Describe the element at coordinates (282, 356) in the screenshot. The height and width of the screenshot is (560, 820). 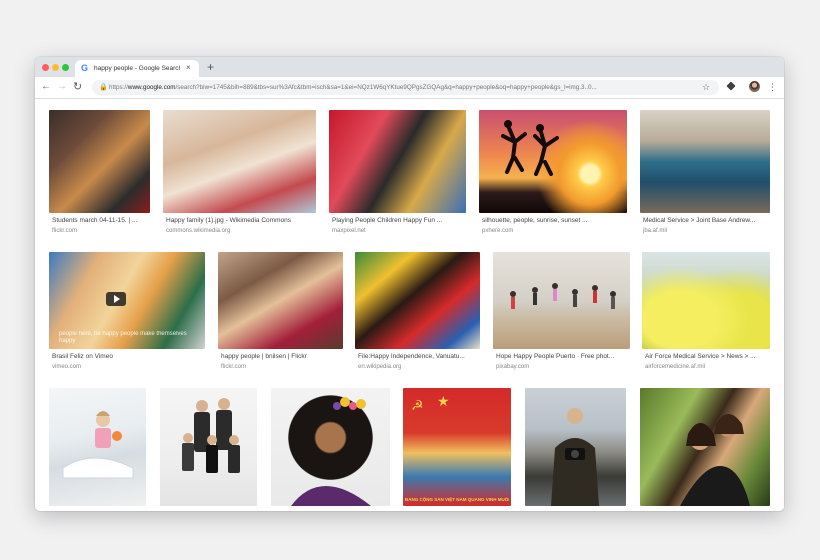
I see `result-caption: happy people | bnilsen | Flickr` at that location.